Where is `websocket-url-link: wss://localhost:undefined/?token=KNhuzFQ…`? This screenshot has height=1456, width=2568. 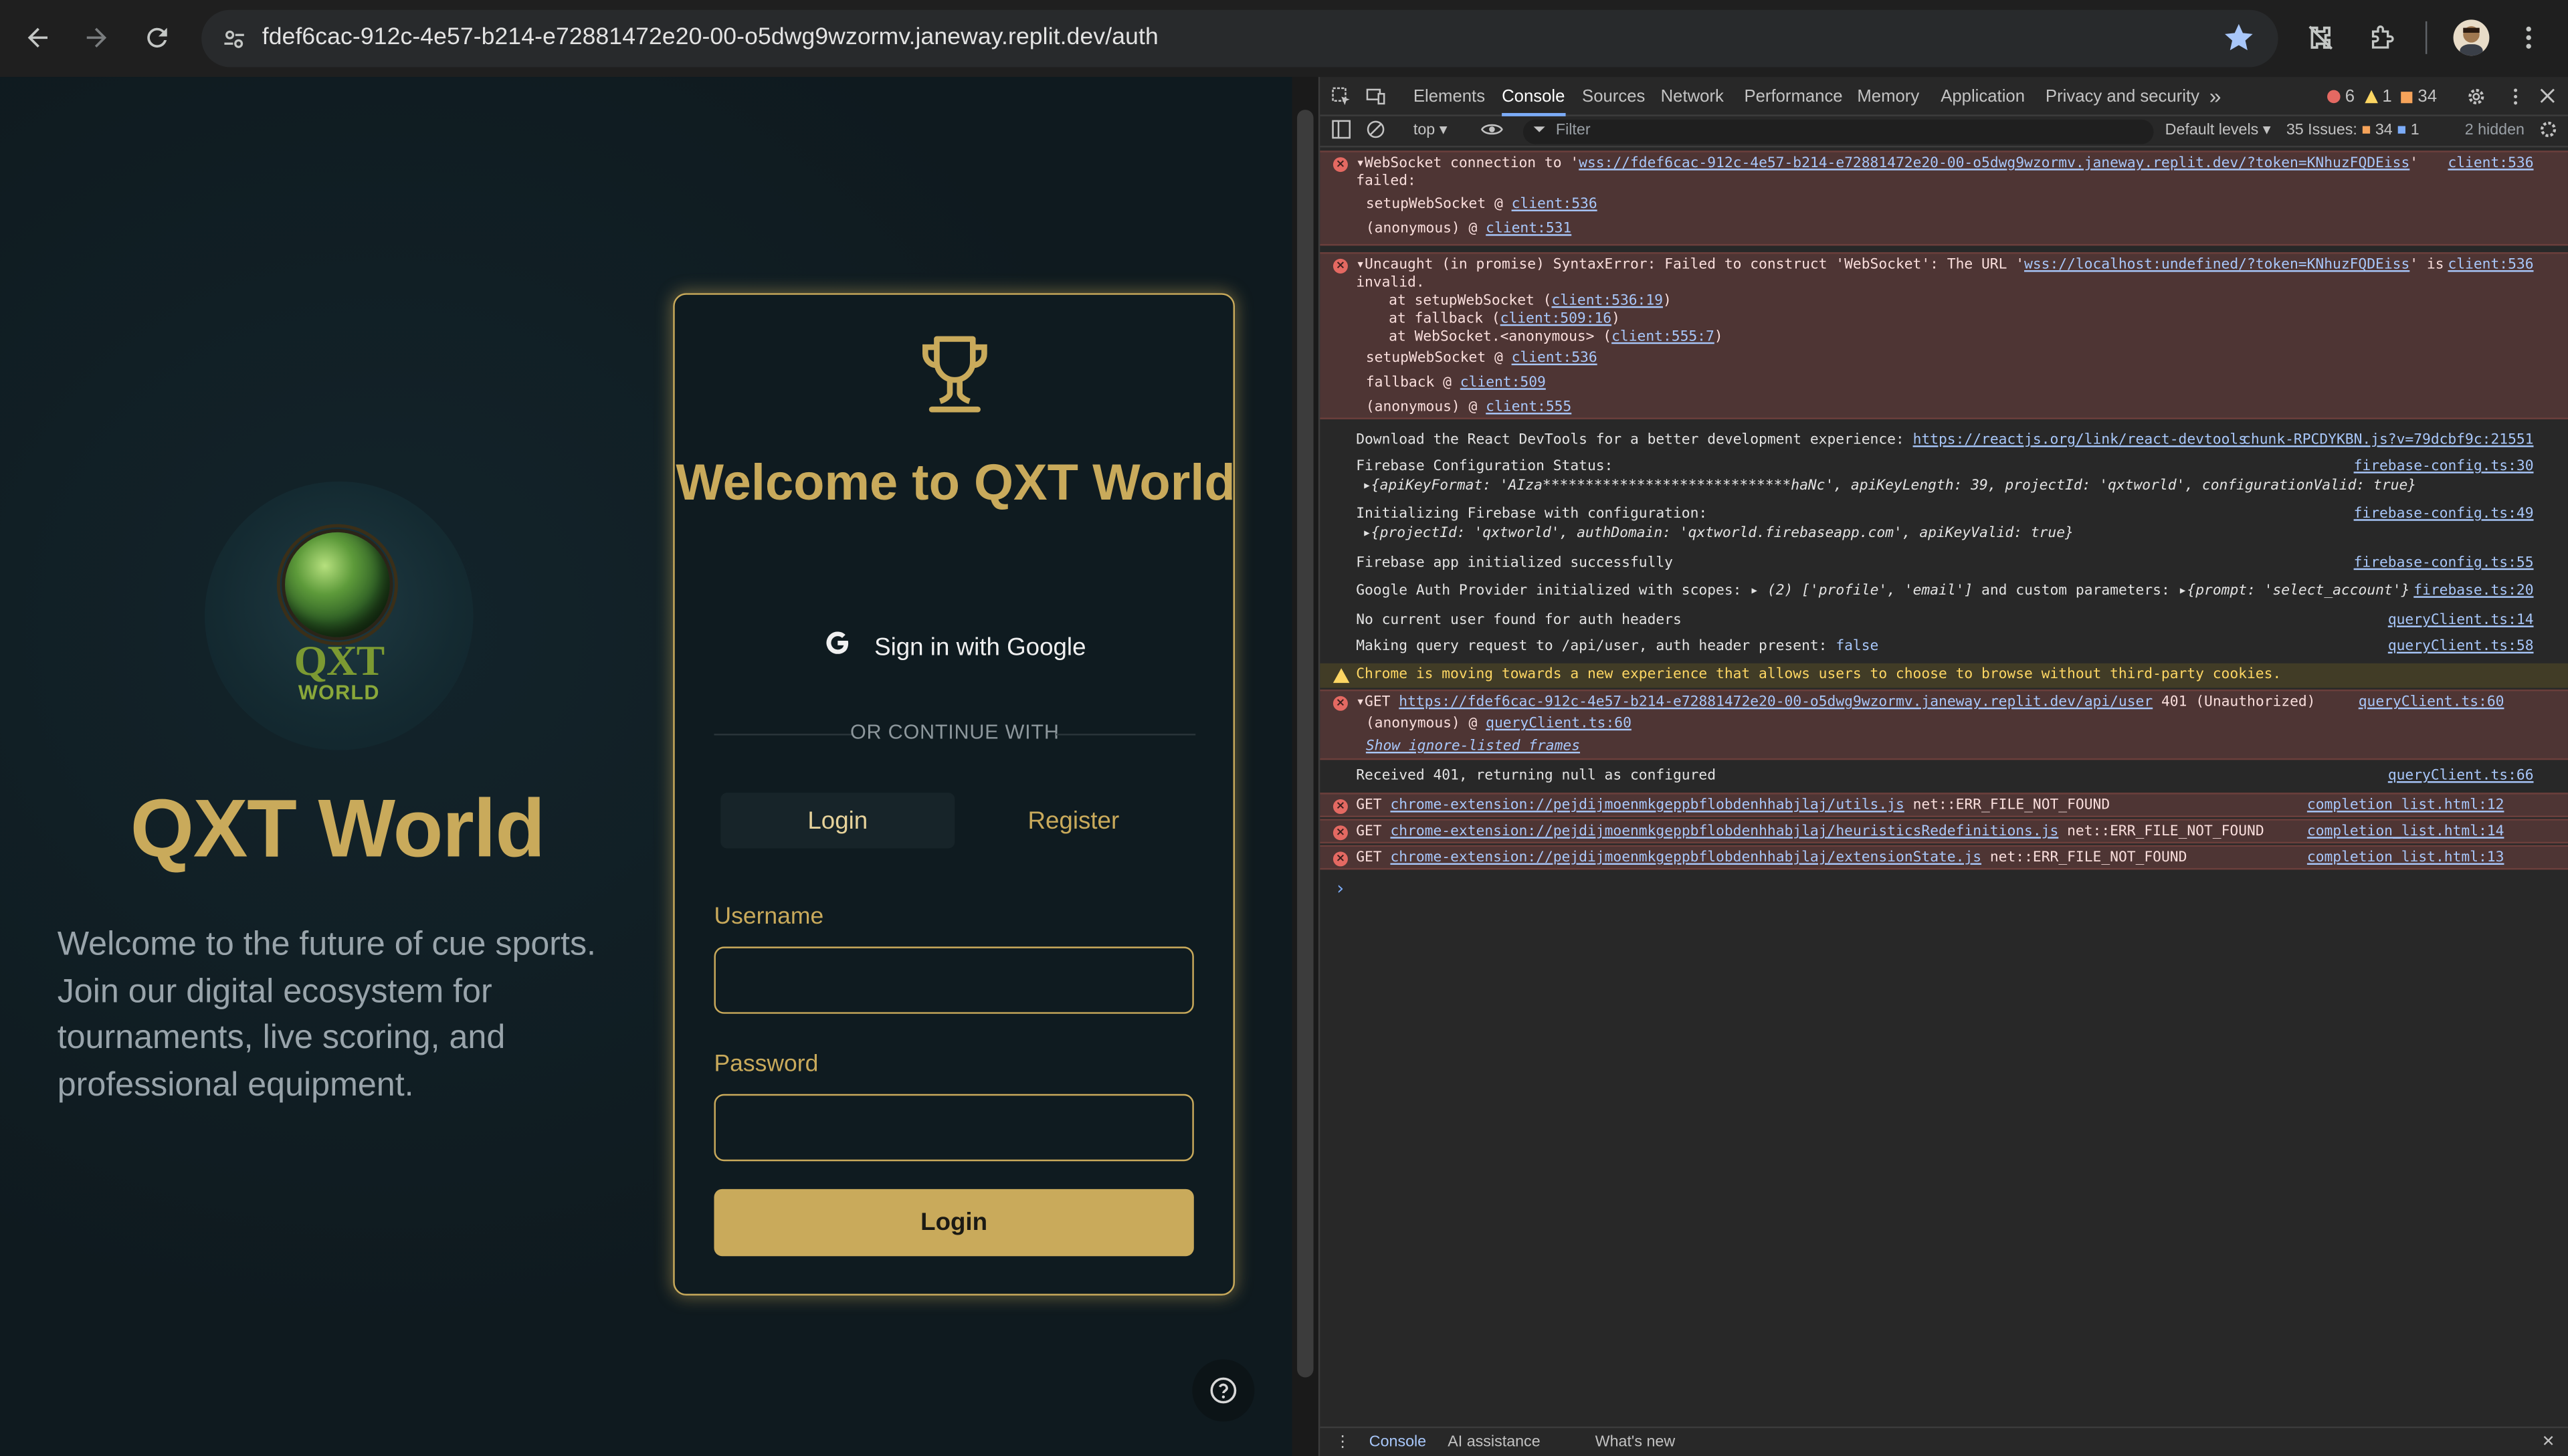 websocket-url-link: wss://localhost:undefined/?token=KNhuzFQ… is located at coordinates (2216, 265).